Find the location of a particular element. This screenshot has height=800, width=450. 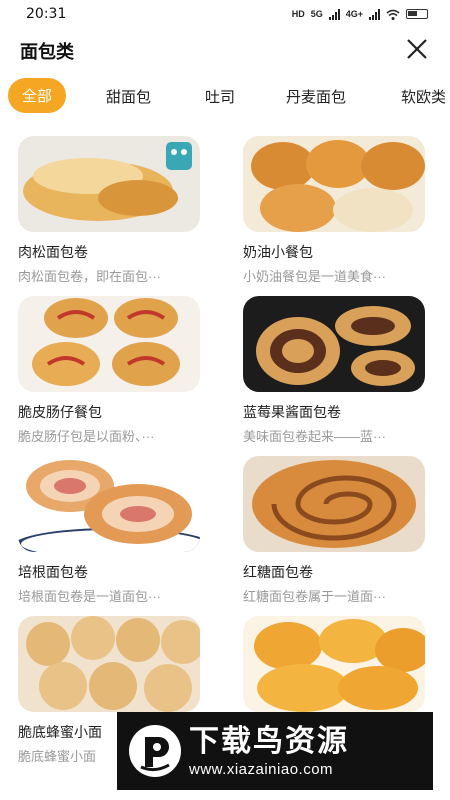

watermark-banner: 下载鸟资源 www.xiazainiao.com is located at coordinates (275, 751).